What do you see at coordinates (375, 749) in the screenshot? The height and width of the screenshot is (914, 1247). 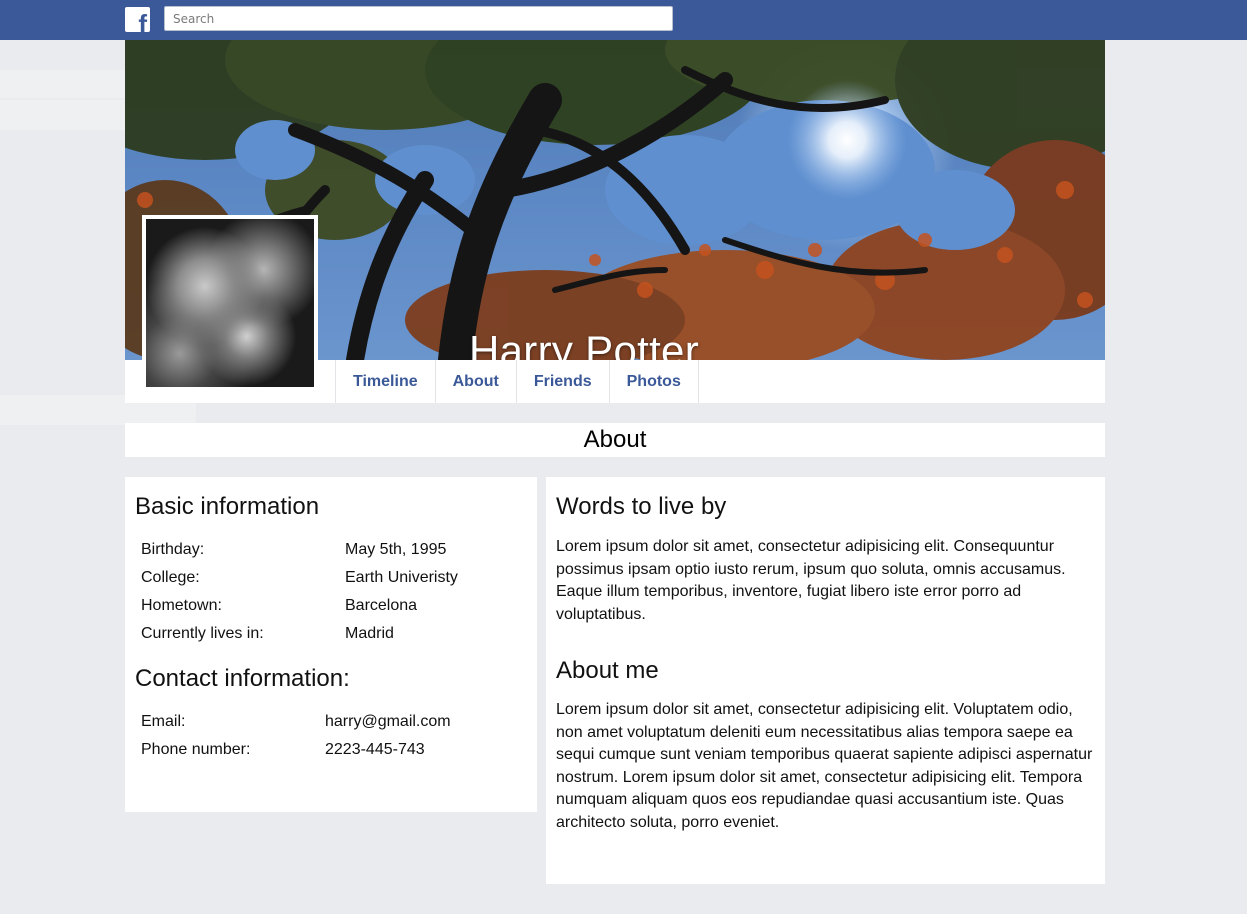 I see `info-value: 2223-445-743` at bounding box center [375, 749].